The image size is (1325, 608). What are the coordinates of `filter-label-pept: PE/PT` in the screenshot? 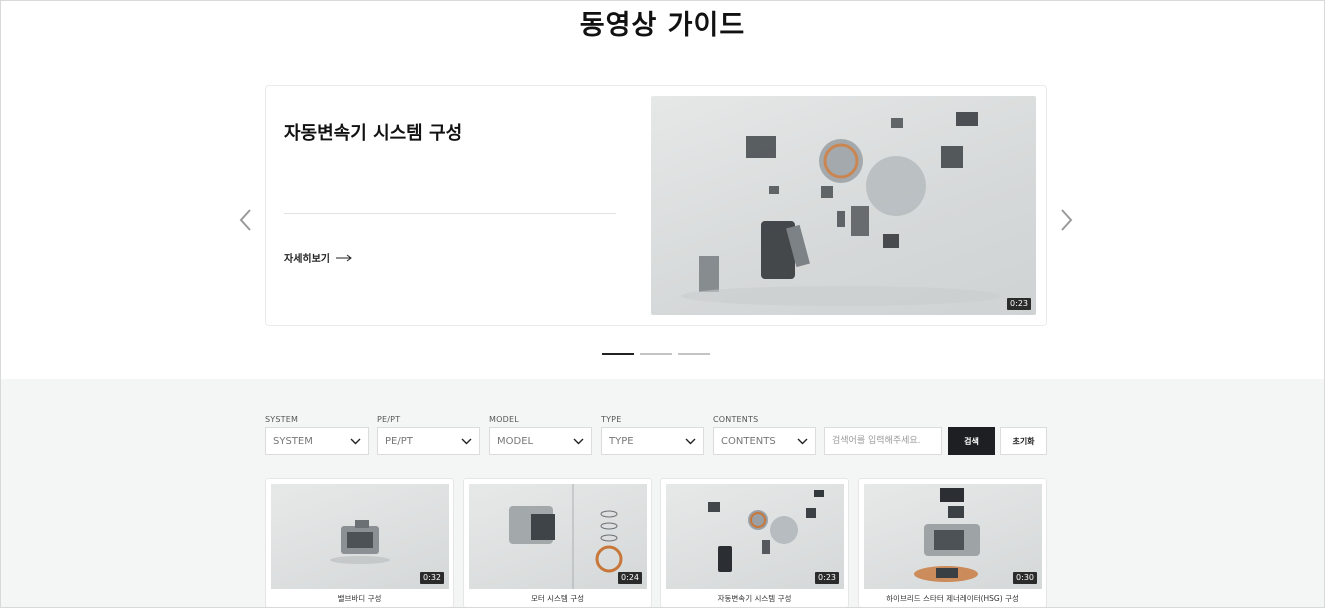 It's located at (389, 419).